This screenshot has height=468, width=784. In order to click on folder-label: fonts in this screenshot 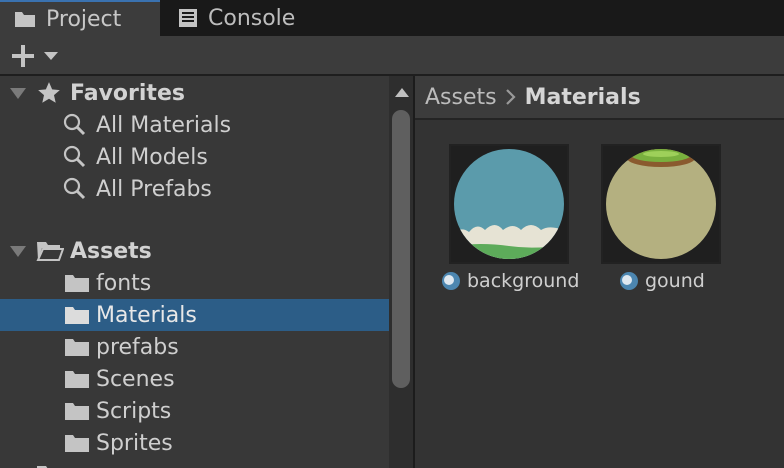, I will do `click(124, 283)`.